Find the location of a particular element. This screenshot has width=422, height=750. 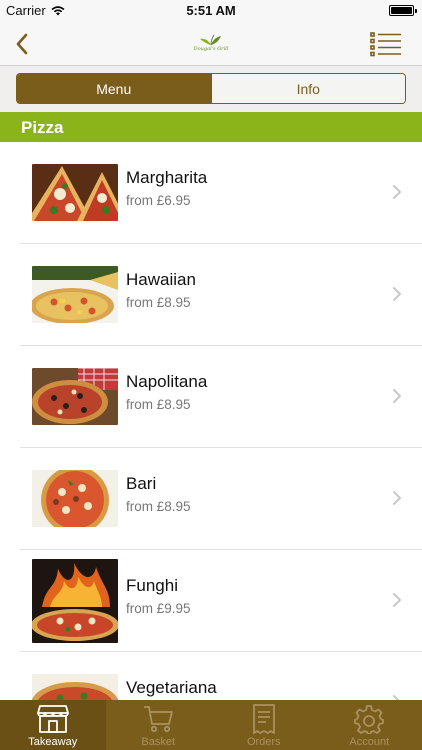

item-name: Bari is located at coordinates (141, 483).